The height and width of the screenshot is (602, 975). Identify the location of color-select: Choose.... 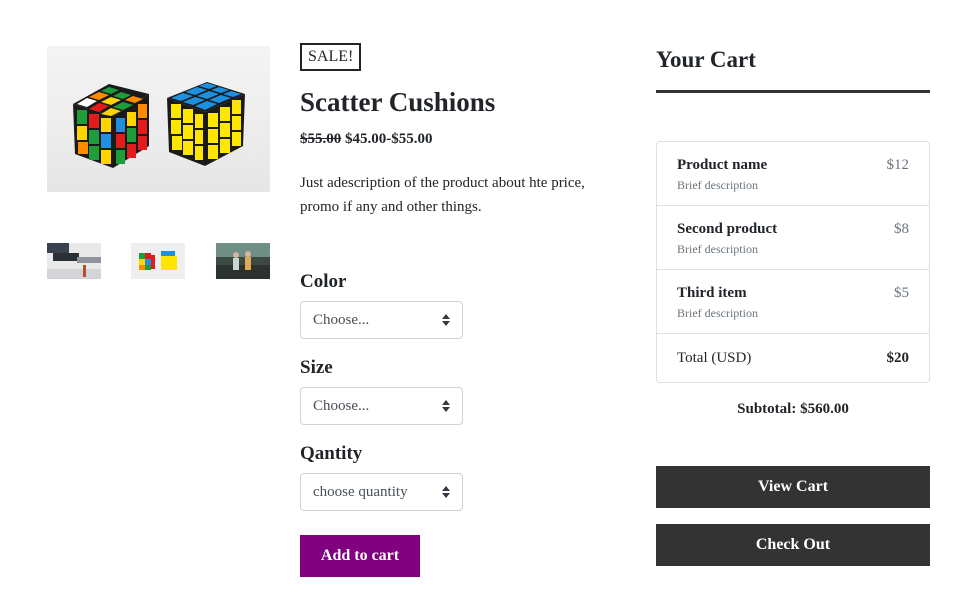
(381, 320).